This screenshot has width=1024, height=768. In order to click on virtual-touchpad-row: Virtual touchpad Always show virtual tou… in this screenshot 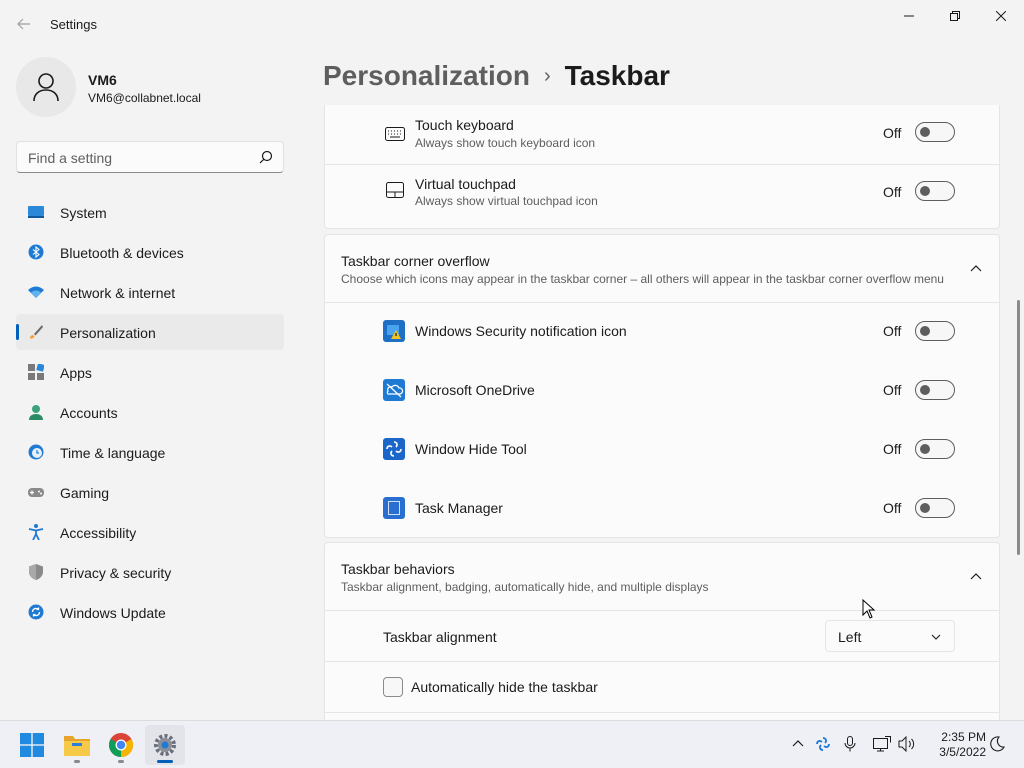, I will do `click(662, 194)`.